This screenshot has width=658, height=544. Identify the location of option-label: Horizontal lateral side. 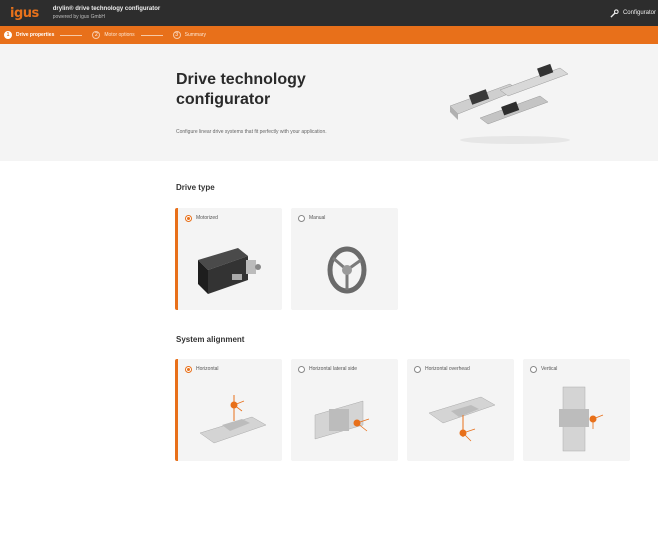
(333, 369).